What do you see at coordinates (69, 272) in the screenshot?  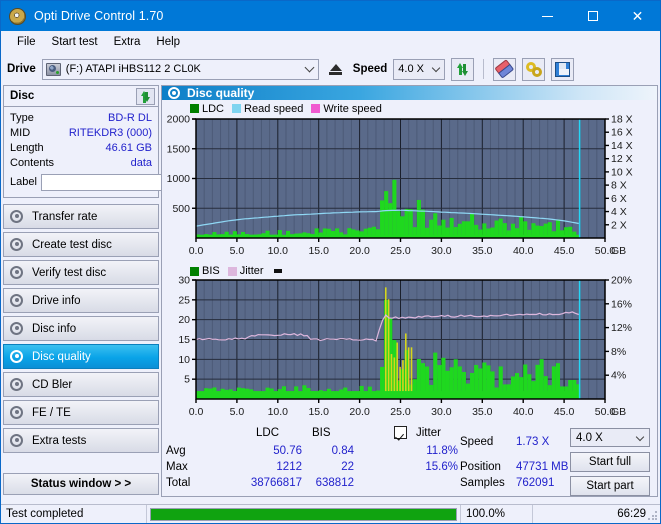 I see `sidebar-item-label: Verify test disc` at bounding box center [69, 272].